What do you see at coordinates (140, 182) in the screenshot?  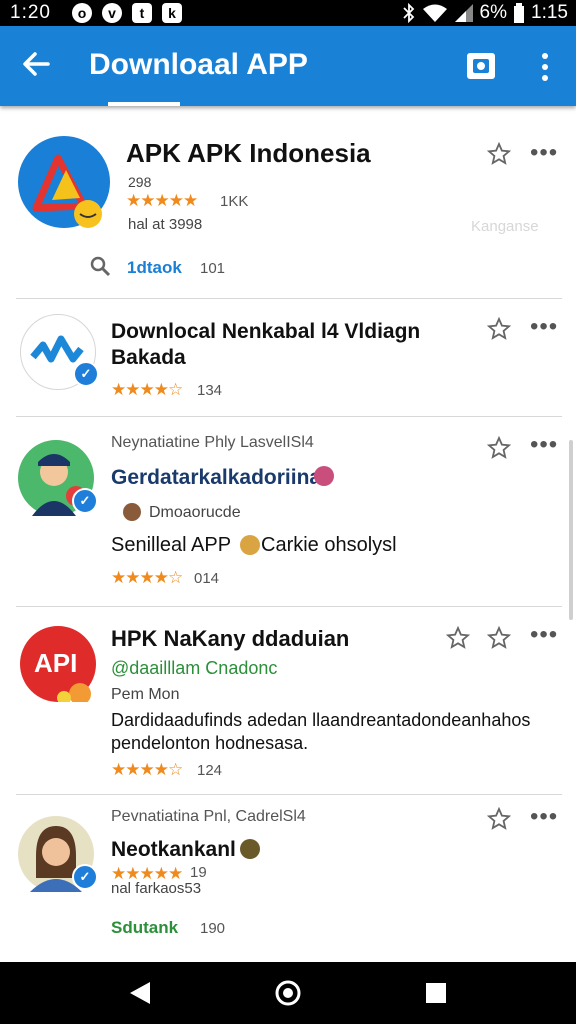 I see `item-downloads: 298` at bounding box center [140, 182].